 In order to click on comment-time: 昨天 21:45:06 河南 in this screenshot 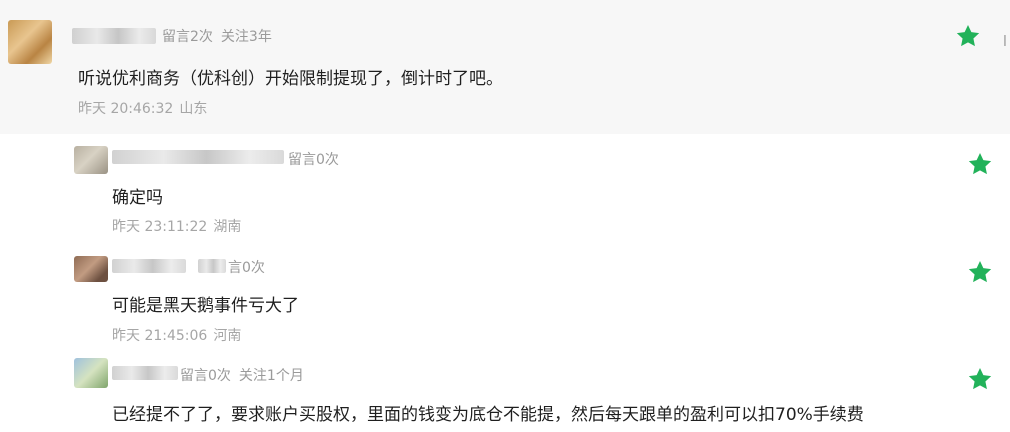, I will do `click(176, 335)`.